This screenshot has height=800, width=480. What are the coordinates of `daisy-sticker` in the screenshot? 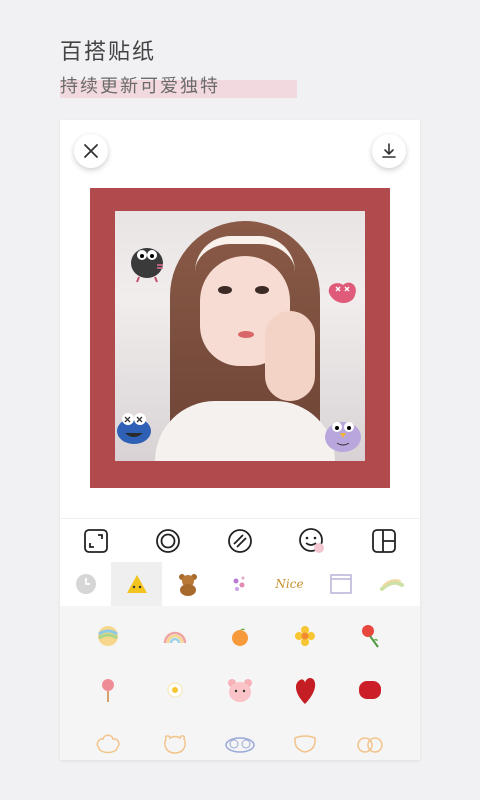 It's located at (175, 690).